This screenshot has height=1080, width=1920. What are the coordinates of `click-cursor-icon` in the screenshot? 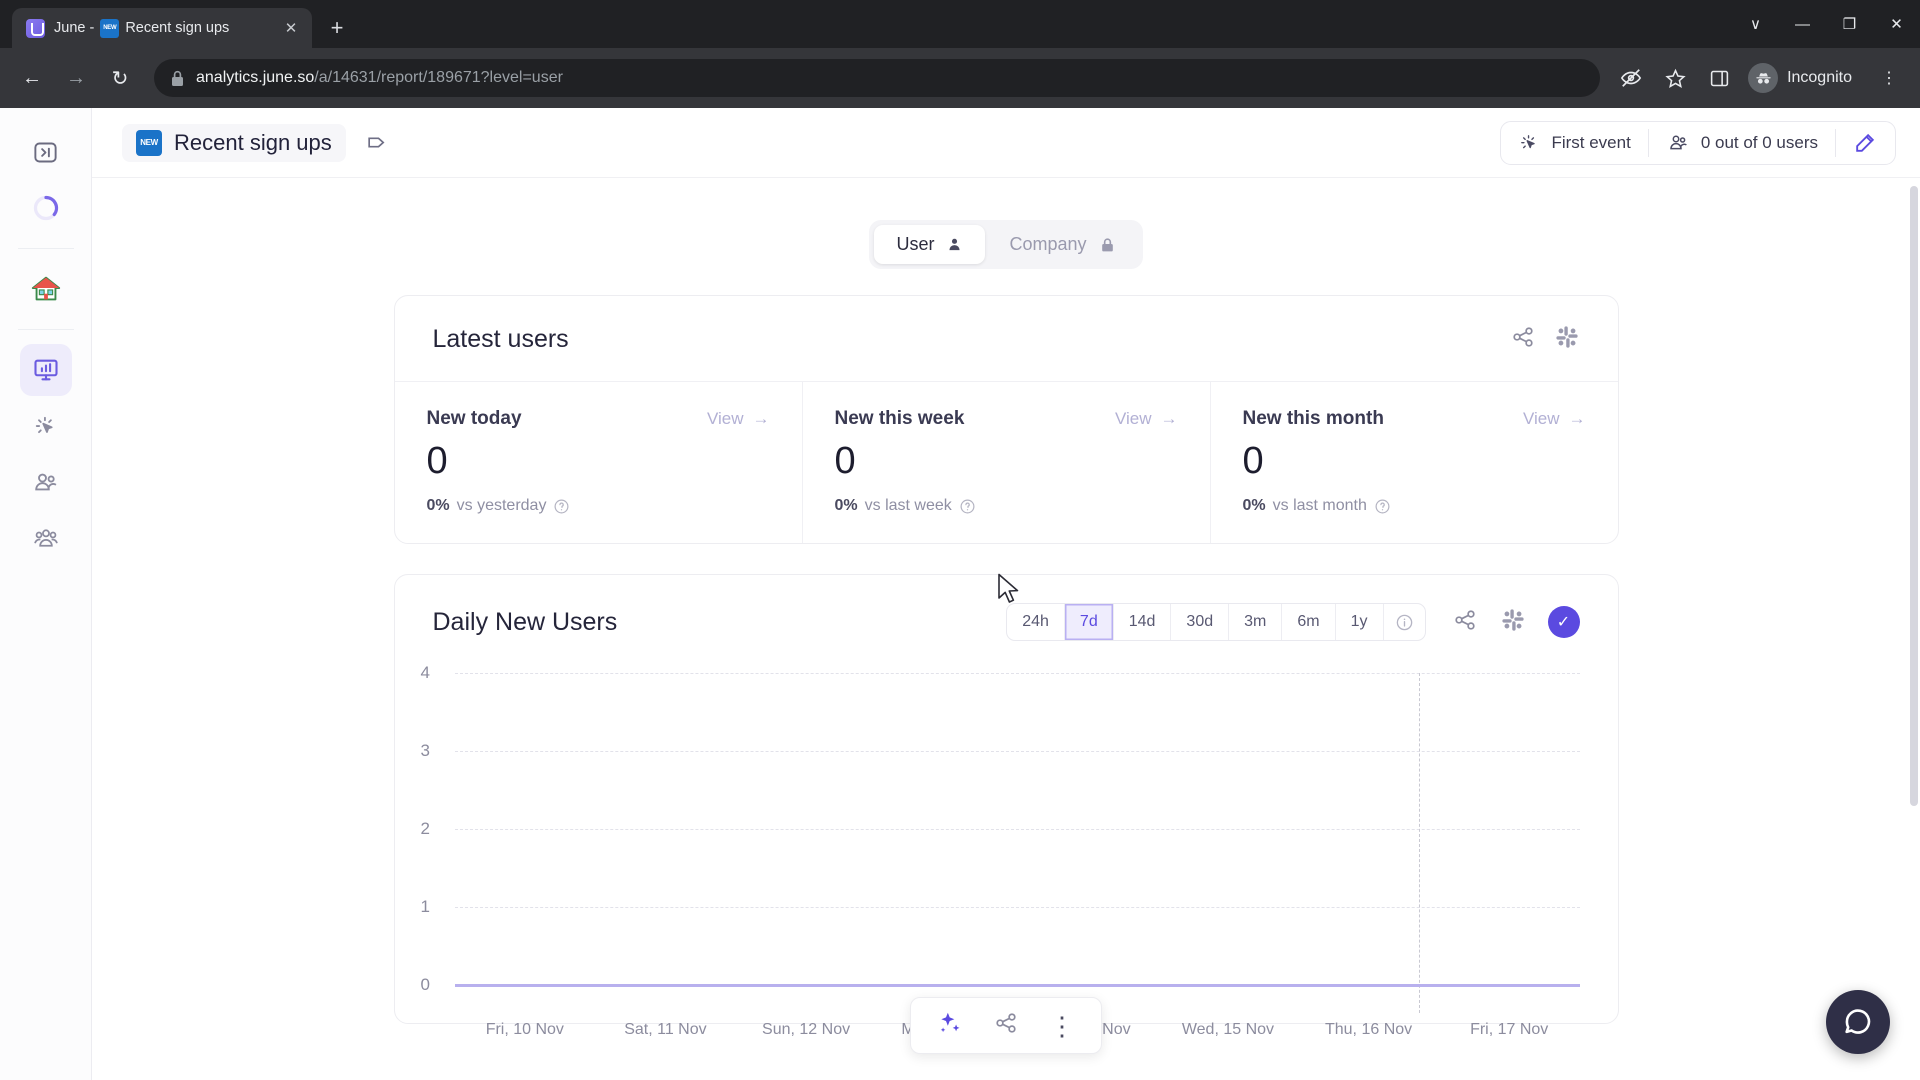 It's located at (44, 424).